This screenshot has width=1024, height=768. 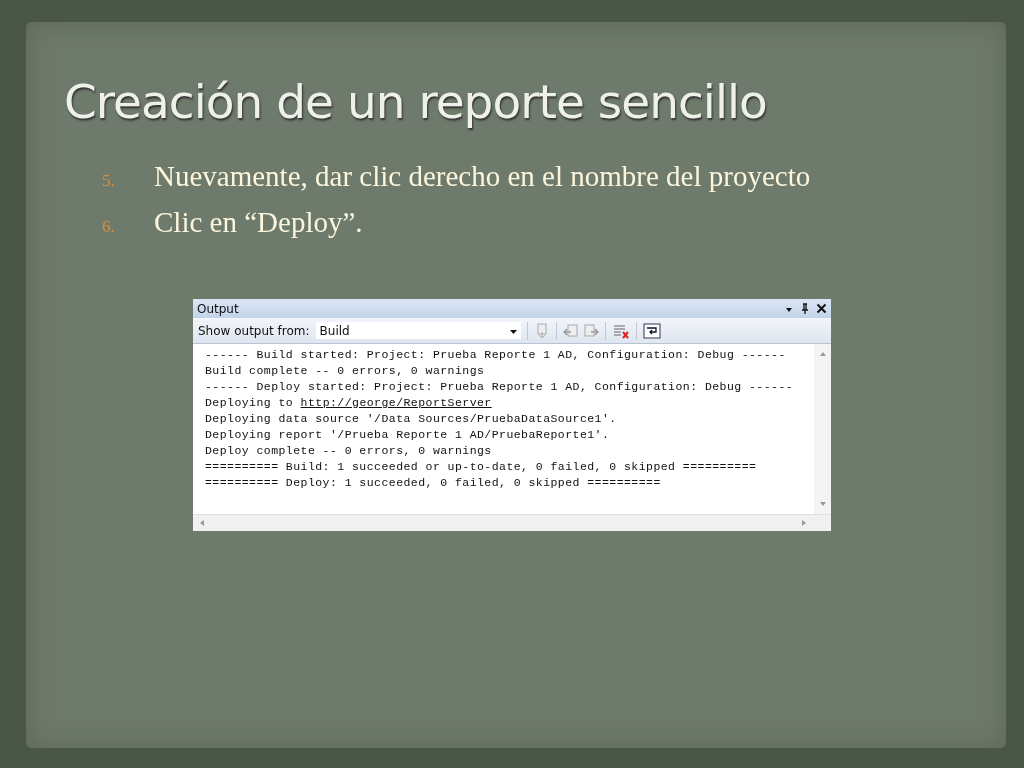 What do you see at coordinates (418, 330) in the screenshot?
I see `output-source-dropdown: Build` at bounding box center [418, 330].